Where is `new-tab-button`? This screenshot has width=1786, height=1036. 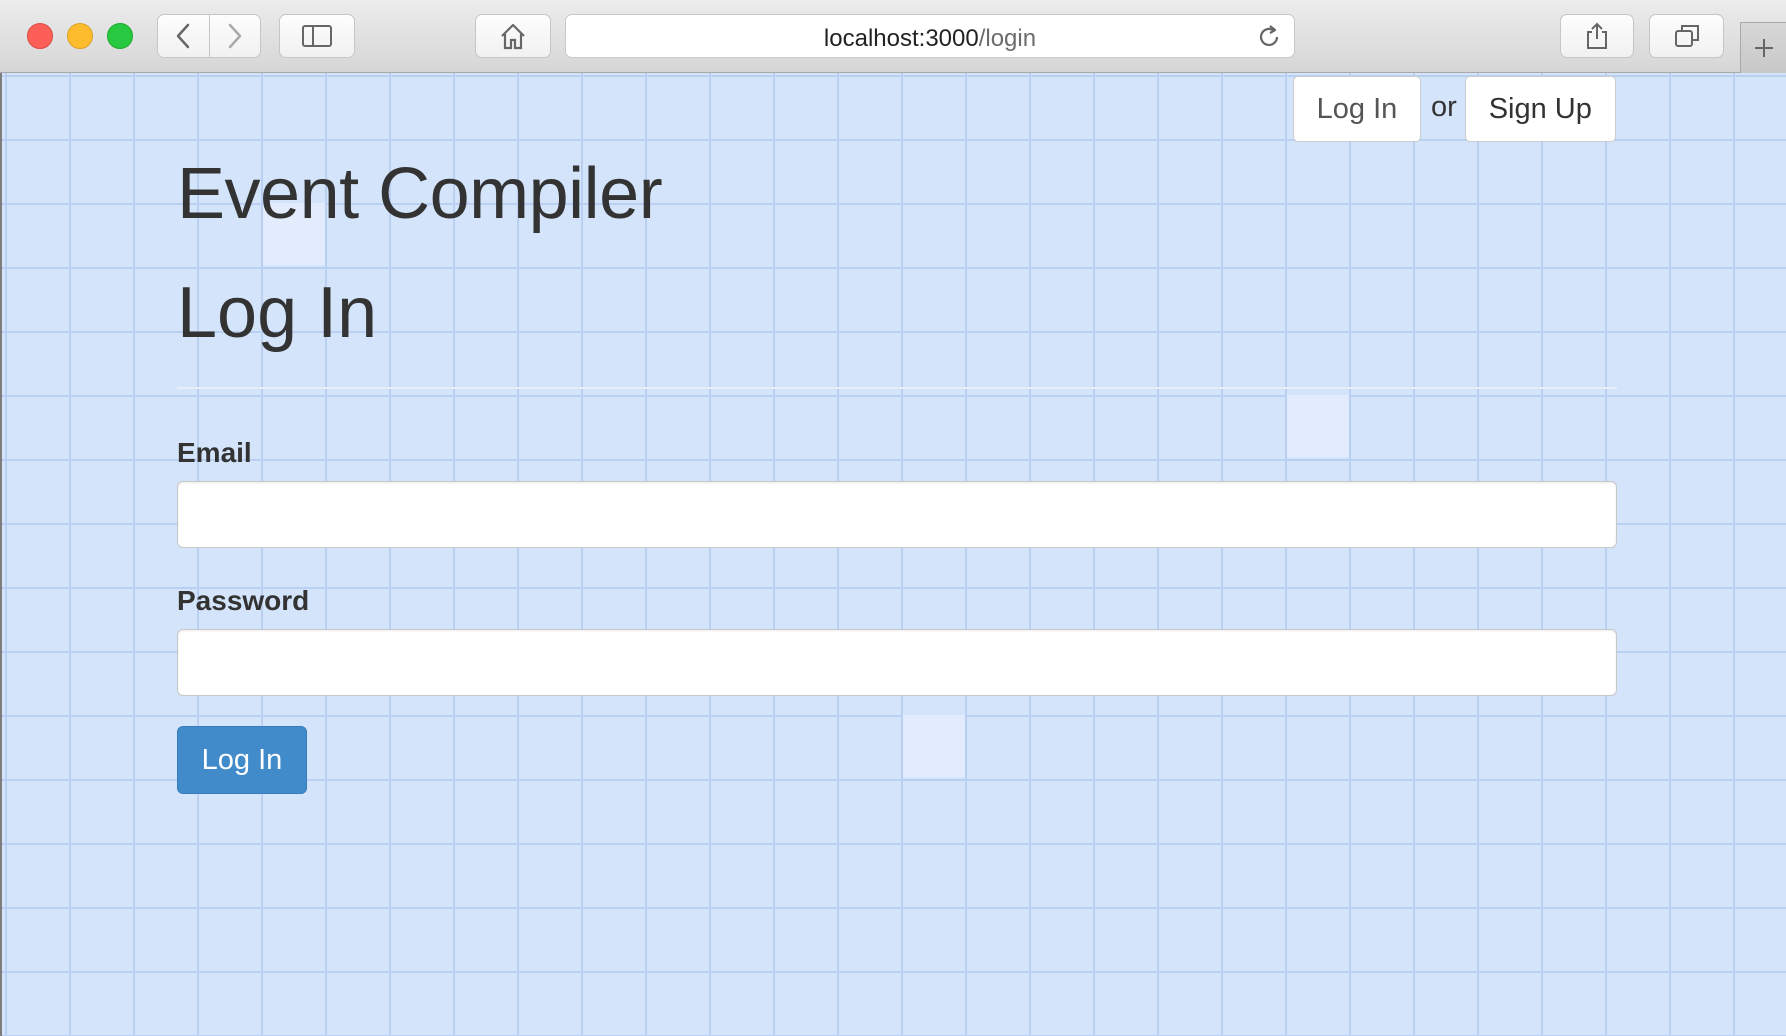
new-tab-button is located at coordinates (1763, 47).